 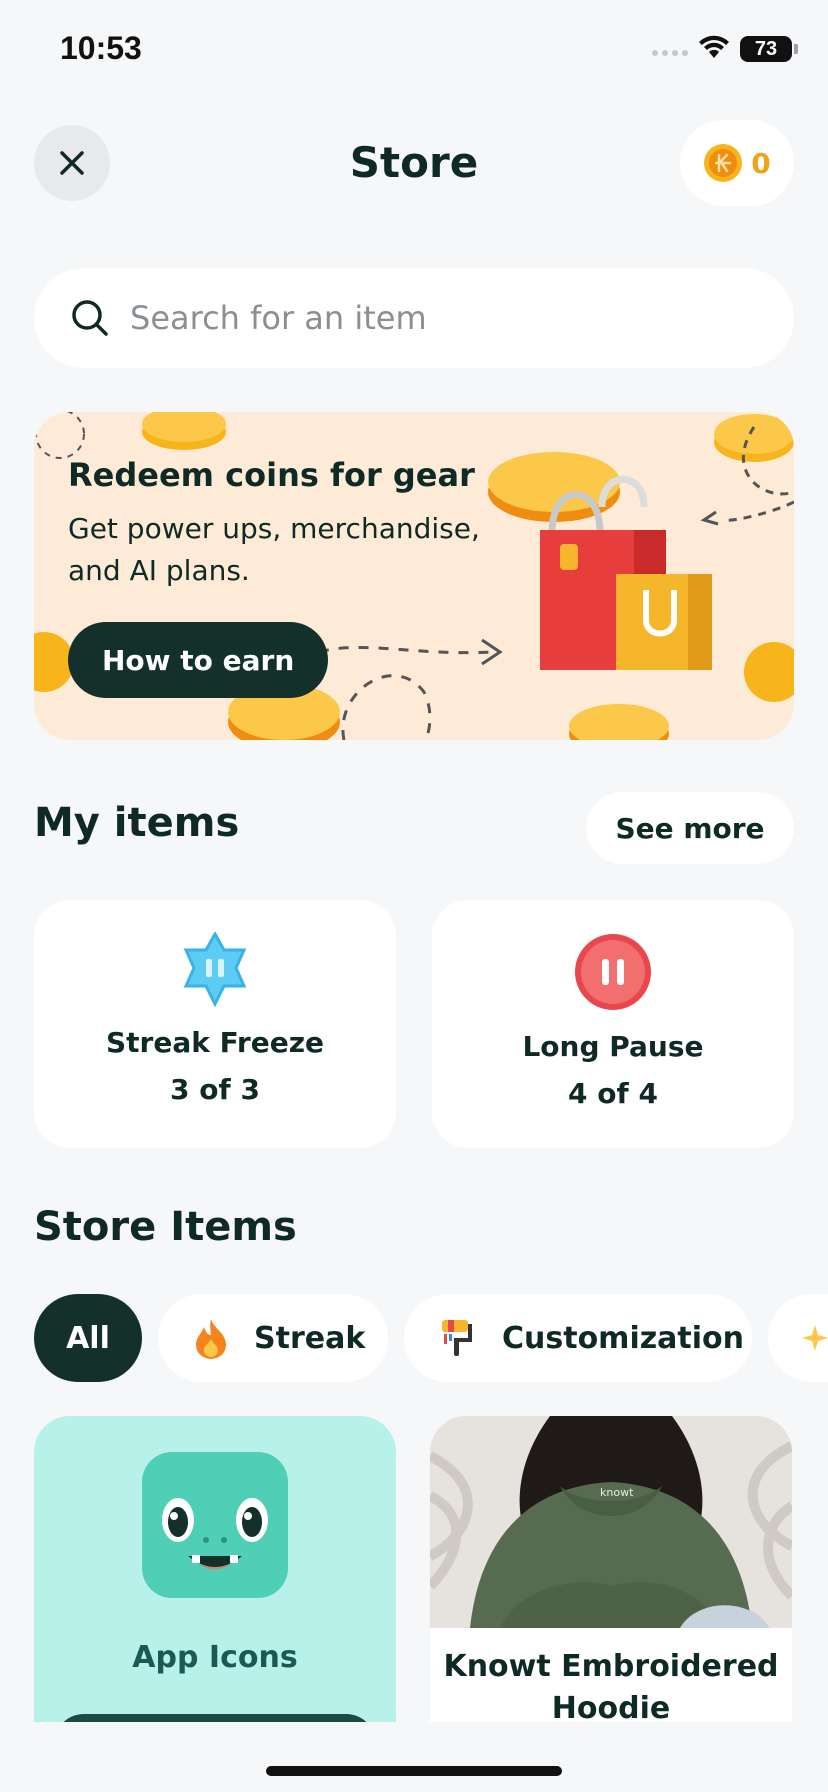 I want to click on cellular-signal-icon, so click(x=670, y=53).